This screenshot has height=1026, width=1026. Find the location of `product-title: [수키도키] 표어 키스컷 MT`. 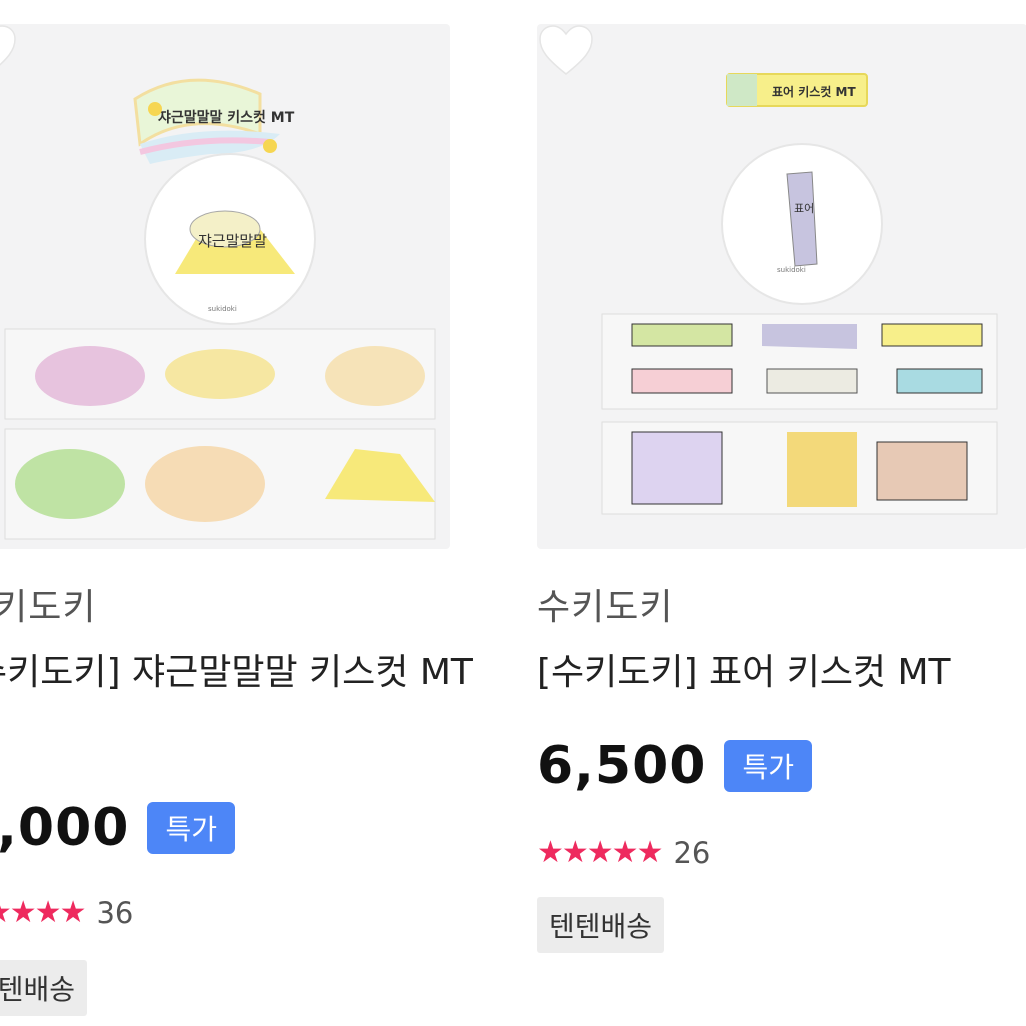

product-title: [수키도키] 표어 키스컷 MT is located at coordinates (777, 673).